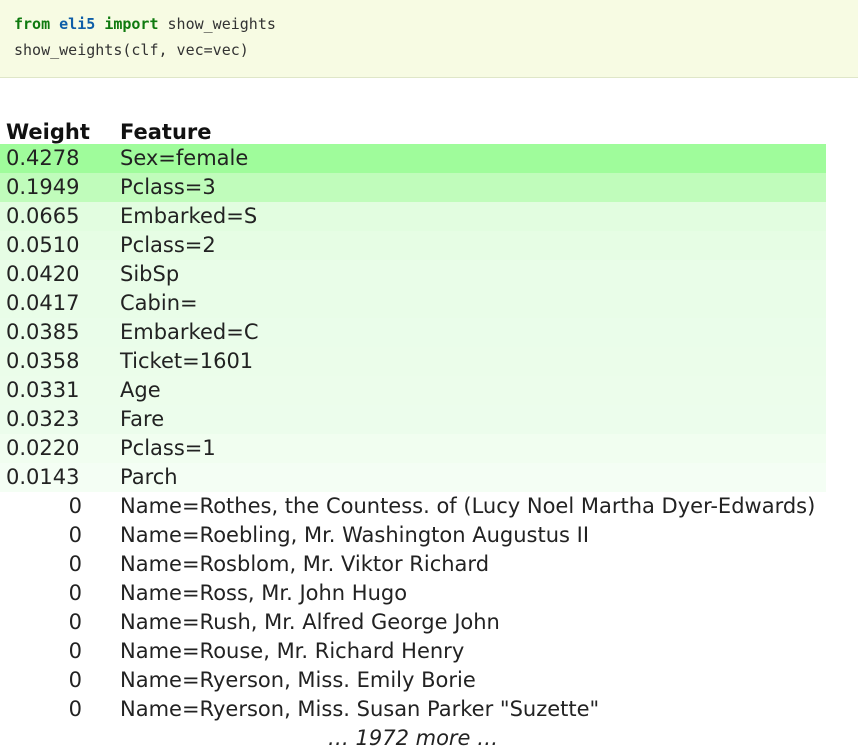  What do you see at coordinates (48, 132) in the screenshot?
I see `weight-column-header: Weight` at bounding box center [48, 132].